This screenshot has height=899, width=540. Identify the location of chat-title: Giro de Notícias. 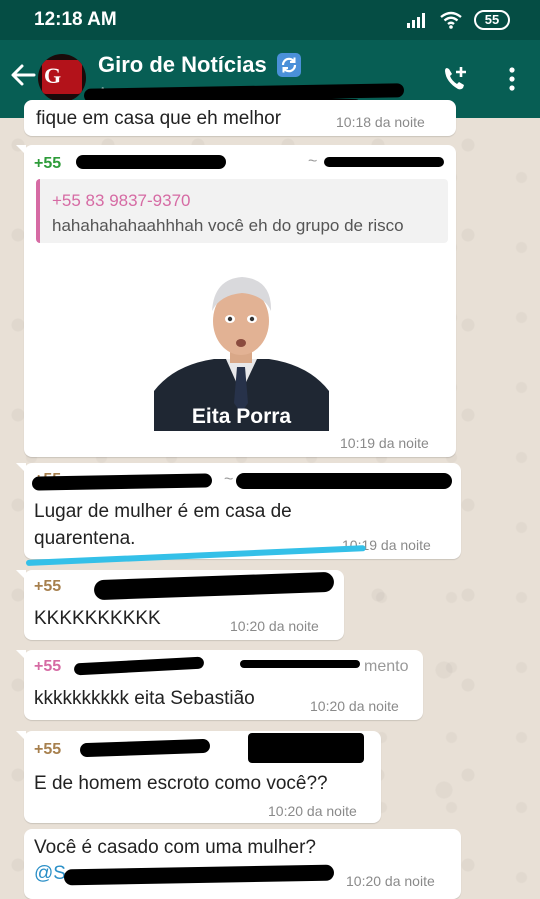
(182, 64).